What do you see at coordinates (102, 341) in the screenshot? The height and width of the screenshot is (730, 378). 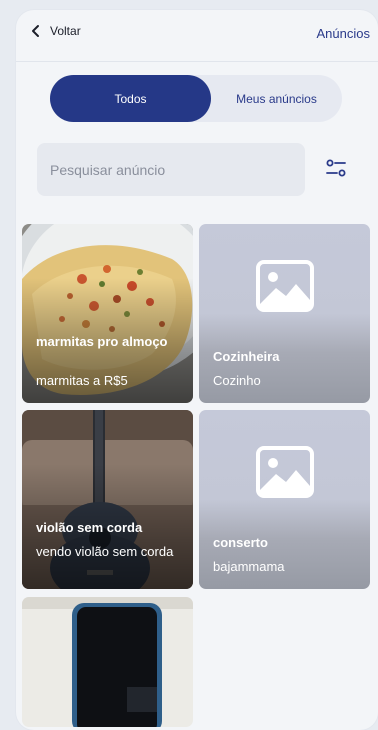 I see `card-title: marmitas pro almoço` at bounding box center [102, 341].